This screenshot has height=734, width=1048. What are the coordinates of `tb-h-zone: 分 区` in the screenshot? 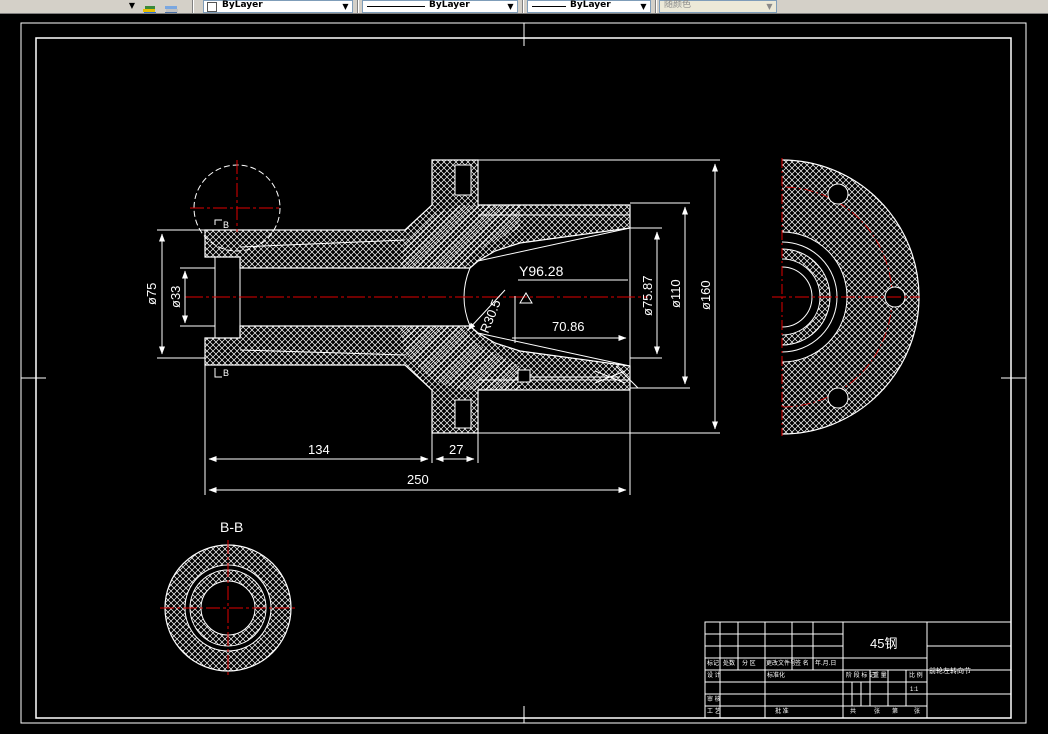 It's located at (749, 663).